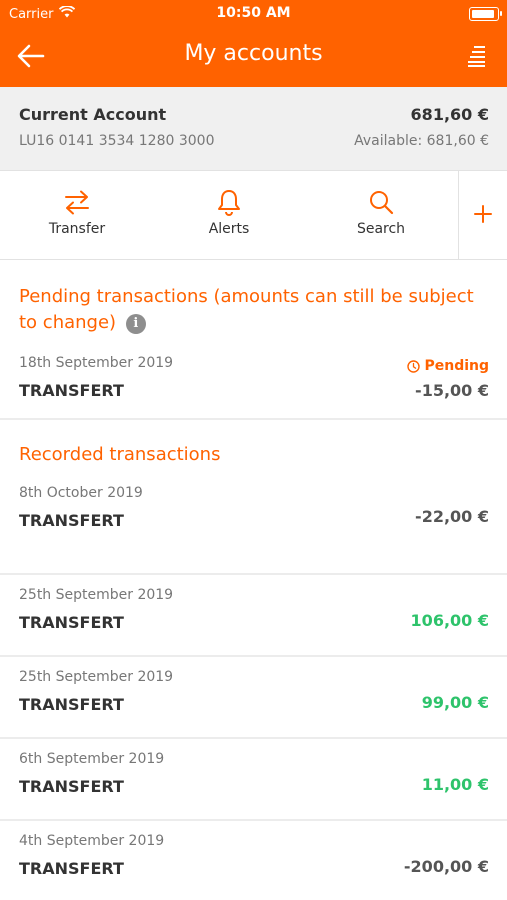 The width and height of the screenshot is (507, 900). Describe the element at coordinates (229, 229) in the screenshot. I see `alerts-label: Alerts` at that location.